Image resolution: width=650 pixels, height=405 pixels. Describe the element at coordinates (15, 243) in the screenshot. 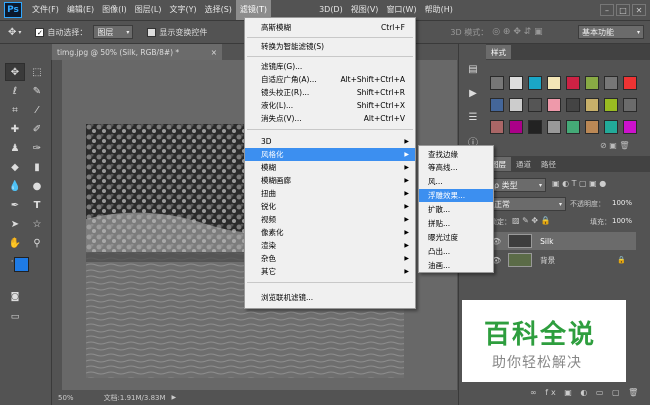

I see `hand-tool-icon: ✋` at that location.